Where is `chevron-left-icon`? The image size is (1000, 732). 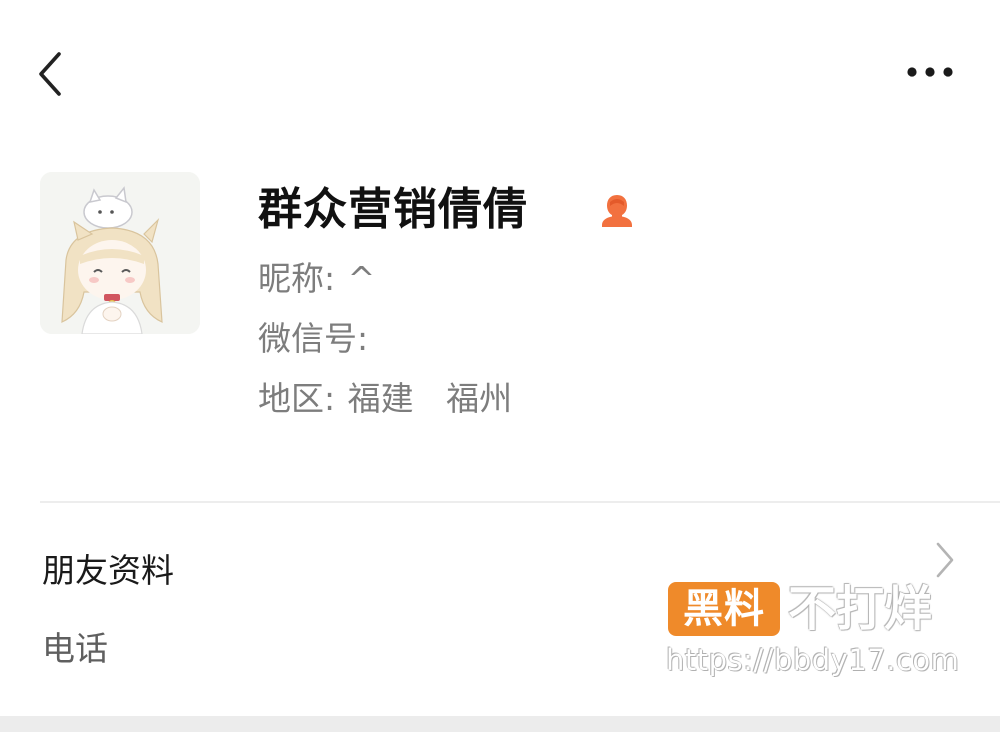
chevron-left-icon is located at coordinates (50, 74).